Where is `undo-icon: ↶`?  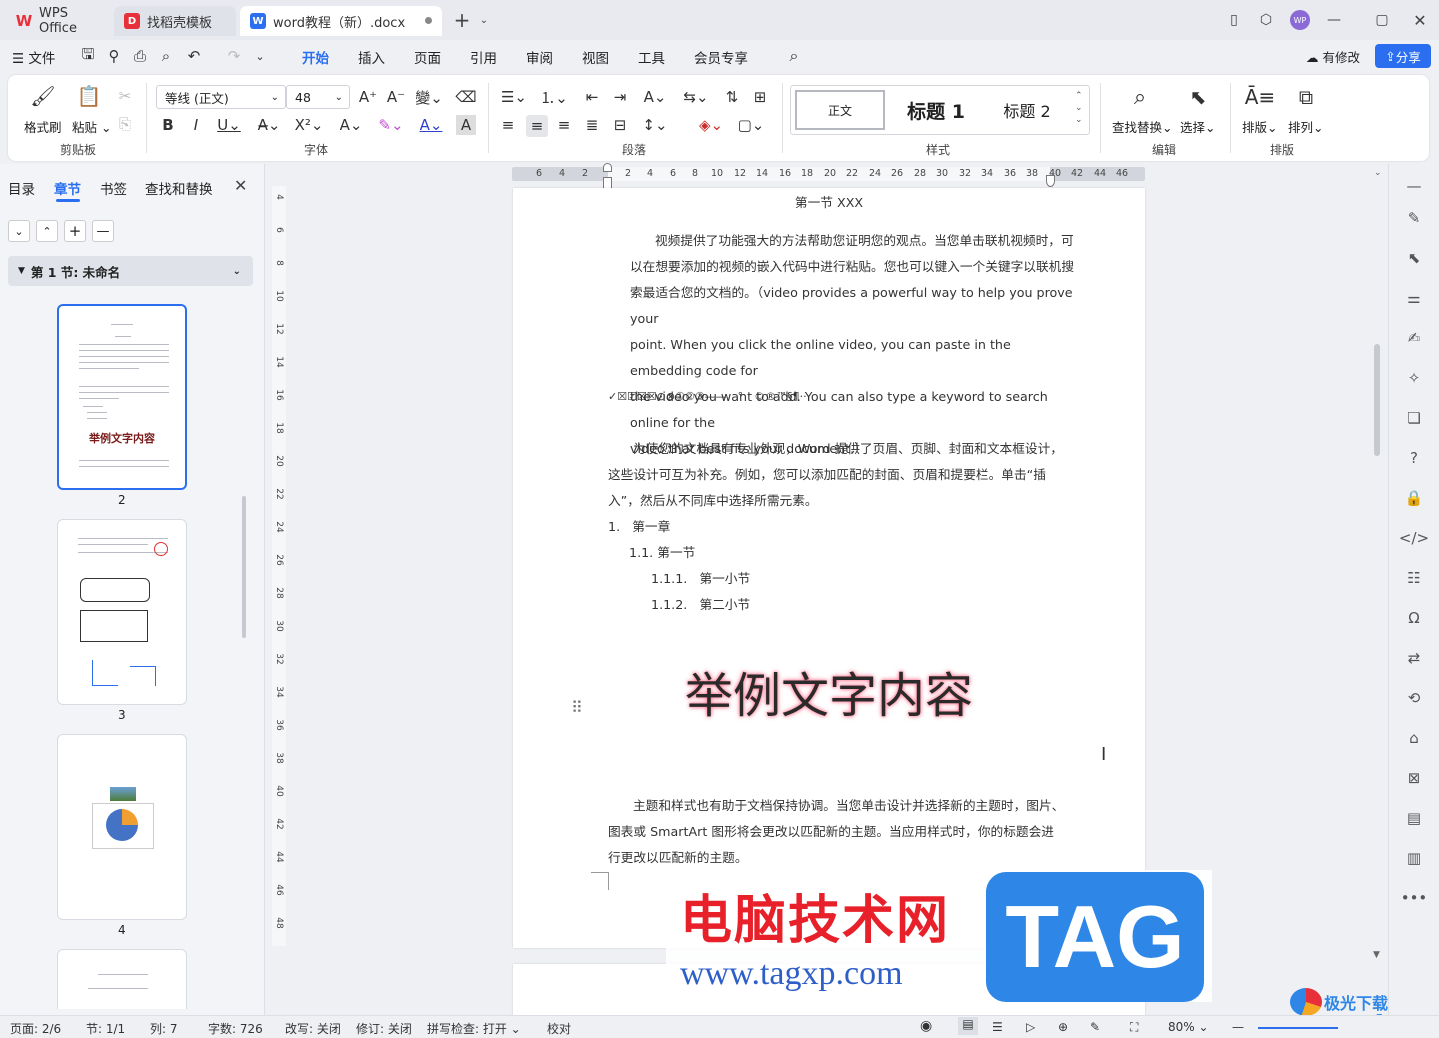
undo-icon: ↶ is located at coordinates (194, 56).